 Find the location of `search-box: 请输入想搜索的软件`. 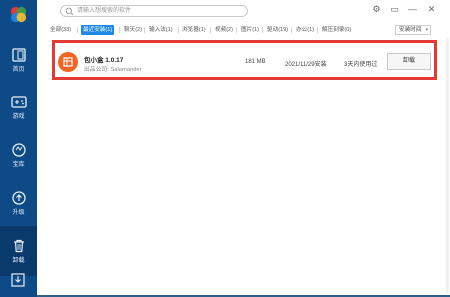

search-box: 请输入想搜索的软件 is located at coordinates (154, 11).